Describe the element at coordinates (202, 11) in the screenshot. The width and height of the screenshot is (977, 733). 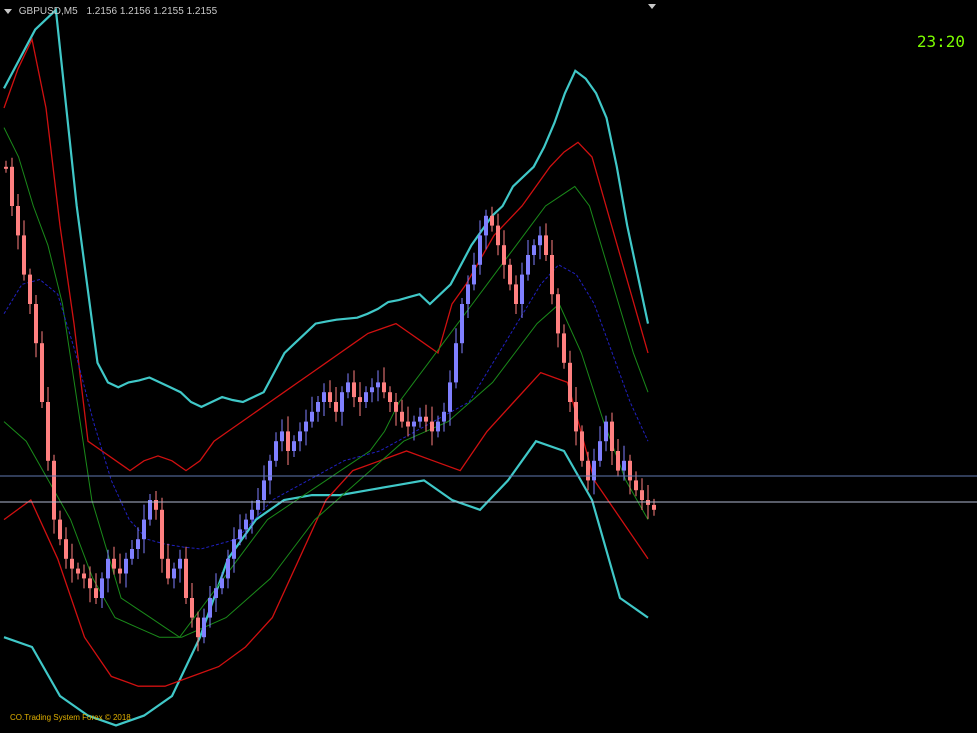
I see `close-value: 1.2155` at that location.